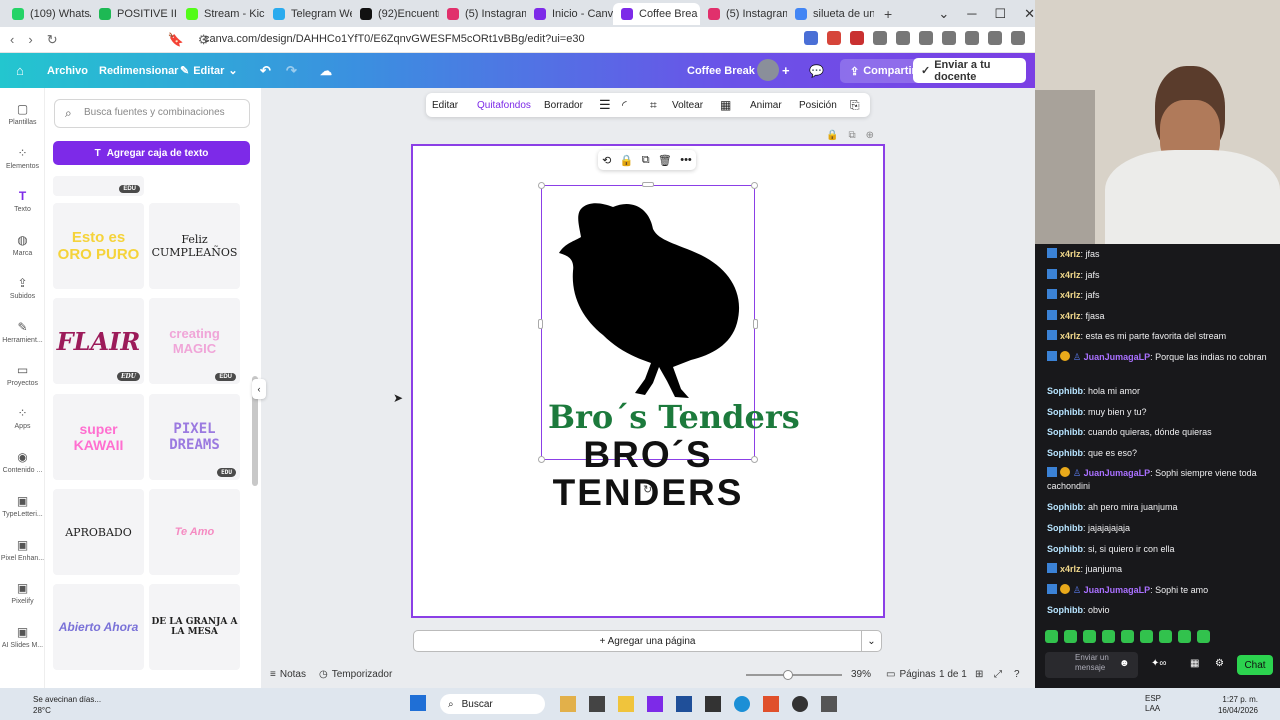  What do you see at coordinates (22, 158) in the screenshot?
I see `rail-item: ⁘ Elementos` at bounding box center [22, 158].